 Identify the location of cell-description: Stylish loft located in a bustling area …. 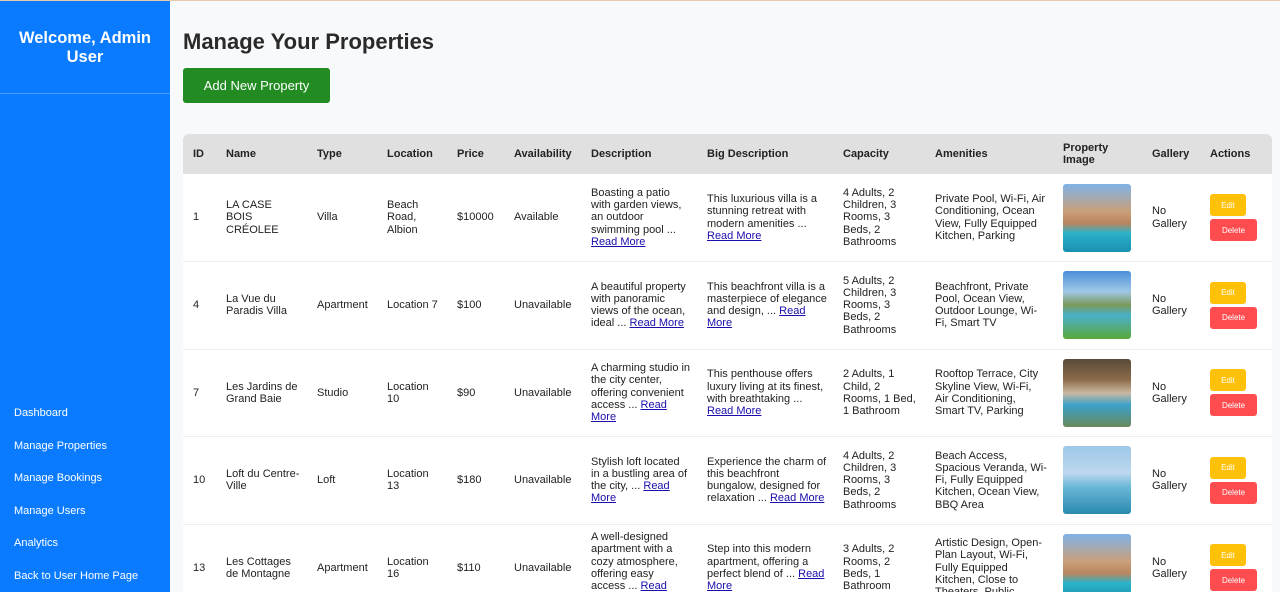
(639, 480).